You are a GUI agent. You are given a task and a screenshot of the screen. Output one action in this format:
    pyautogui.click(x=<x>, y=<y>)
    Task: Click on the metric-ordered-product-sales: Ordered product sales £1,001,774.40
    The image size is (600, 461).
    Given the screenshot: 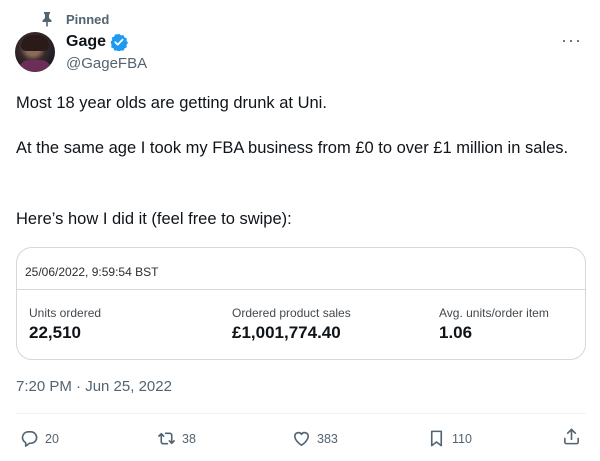 What is the action you would take?
    pyautogui.click(x=291, y=324)
    